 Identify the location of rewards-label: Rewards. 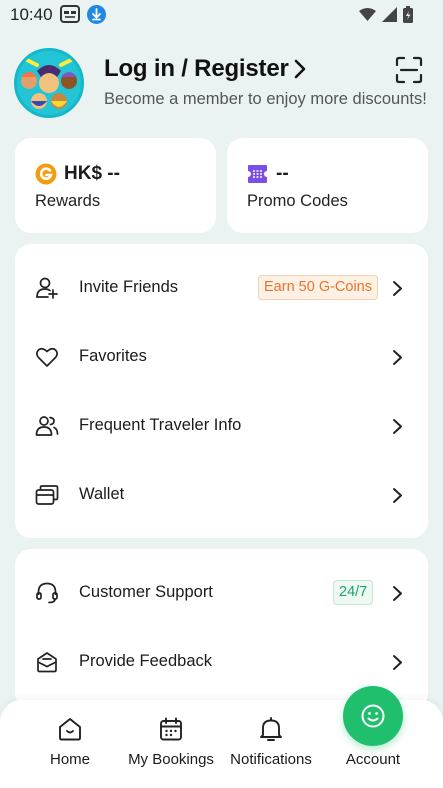
(68, 201).